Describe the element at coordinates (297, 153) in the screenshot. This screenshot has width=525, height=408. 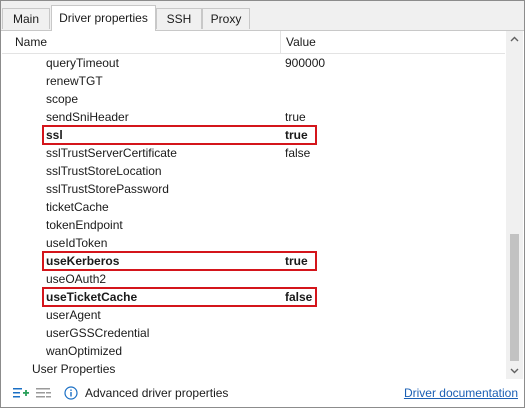
I see `property-value: false` at that location.